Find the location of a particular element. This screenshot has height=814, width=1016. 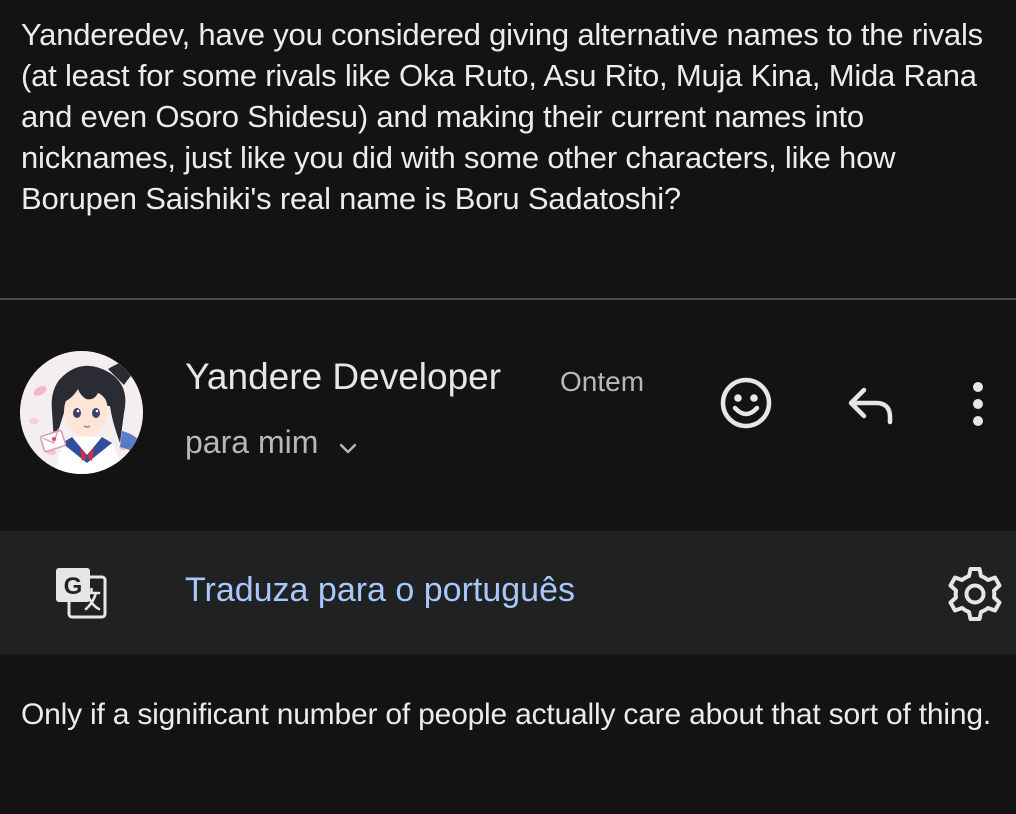

gear-icon is located at coordinates (975, 594).